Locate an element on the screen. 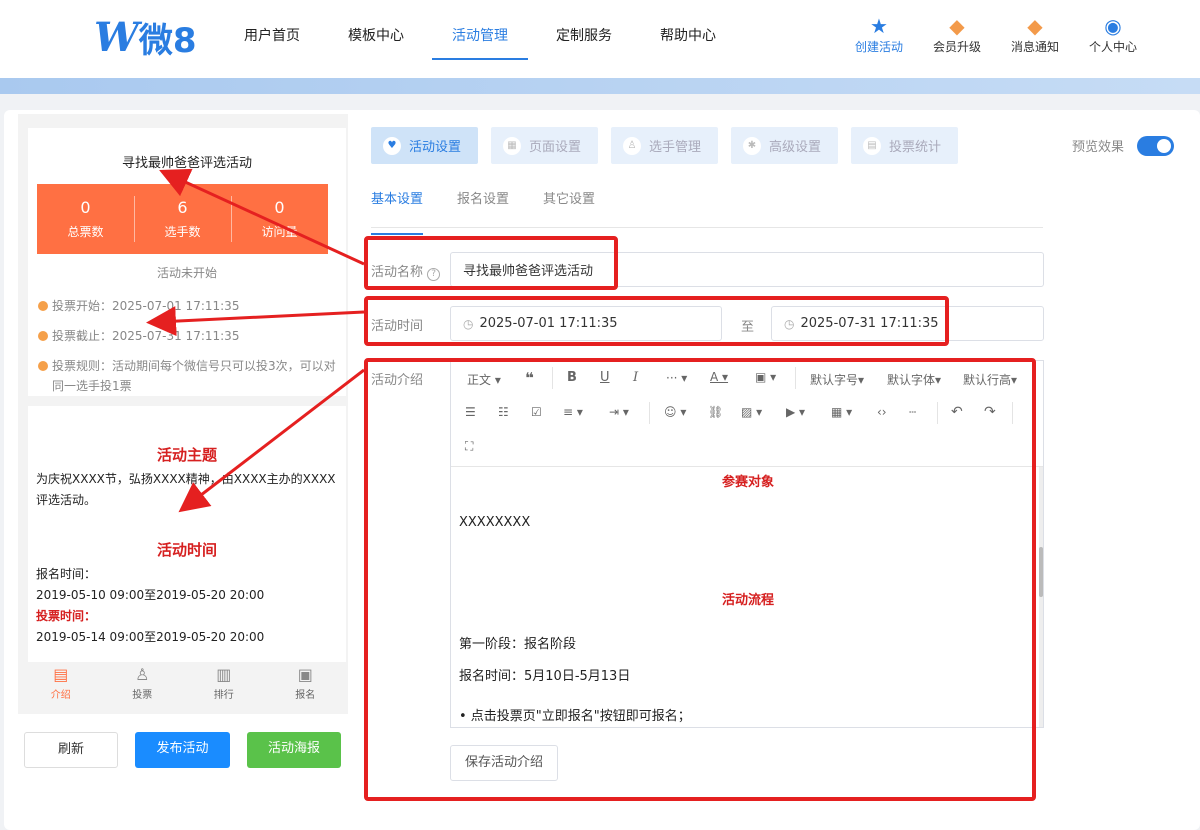 The width and height of the screenshot is (1200, 830). vote-label: 投票时间： is located at coordinates (66, 616).